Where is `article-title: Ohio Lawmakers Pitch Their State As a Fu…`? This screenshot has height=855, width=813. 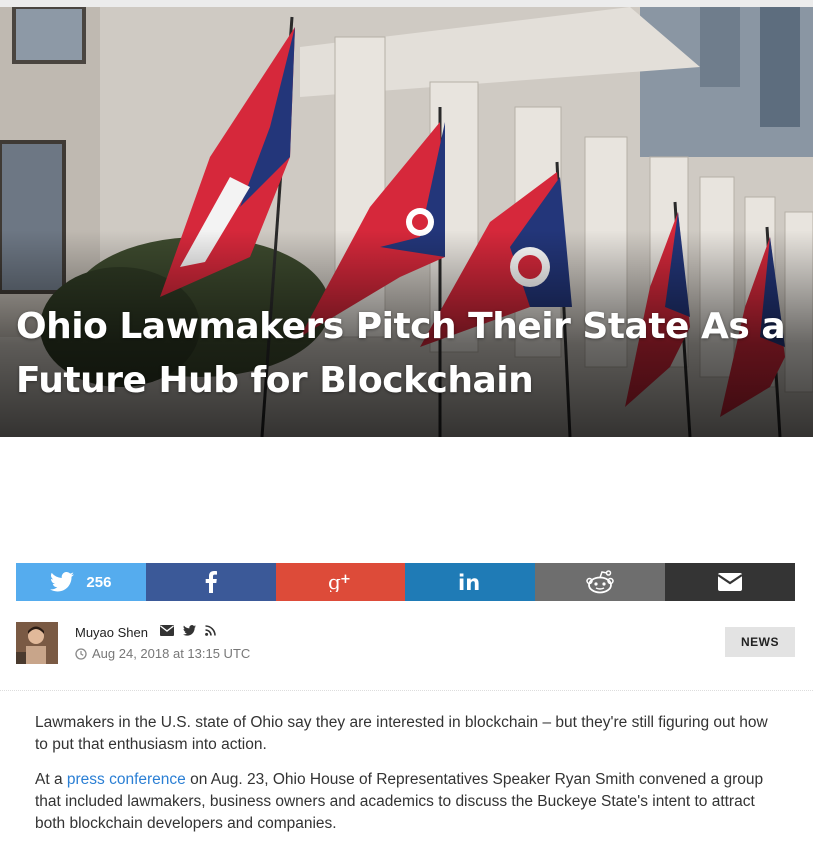
article-title: Ohio Lawmakers Pitch Their State As a Fu… is located at coordinates (401, 353).